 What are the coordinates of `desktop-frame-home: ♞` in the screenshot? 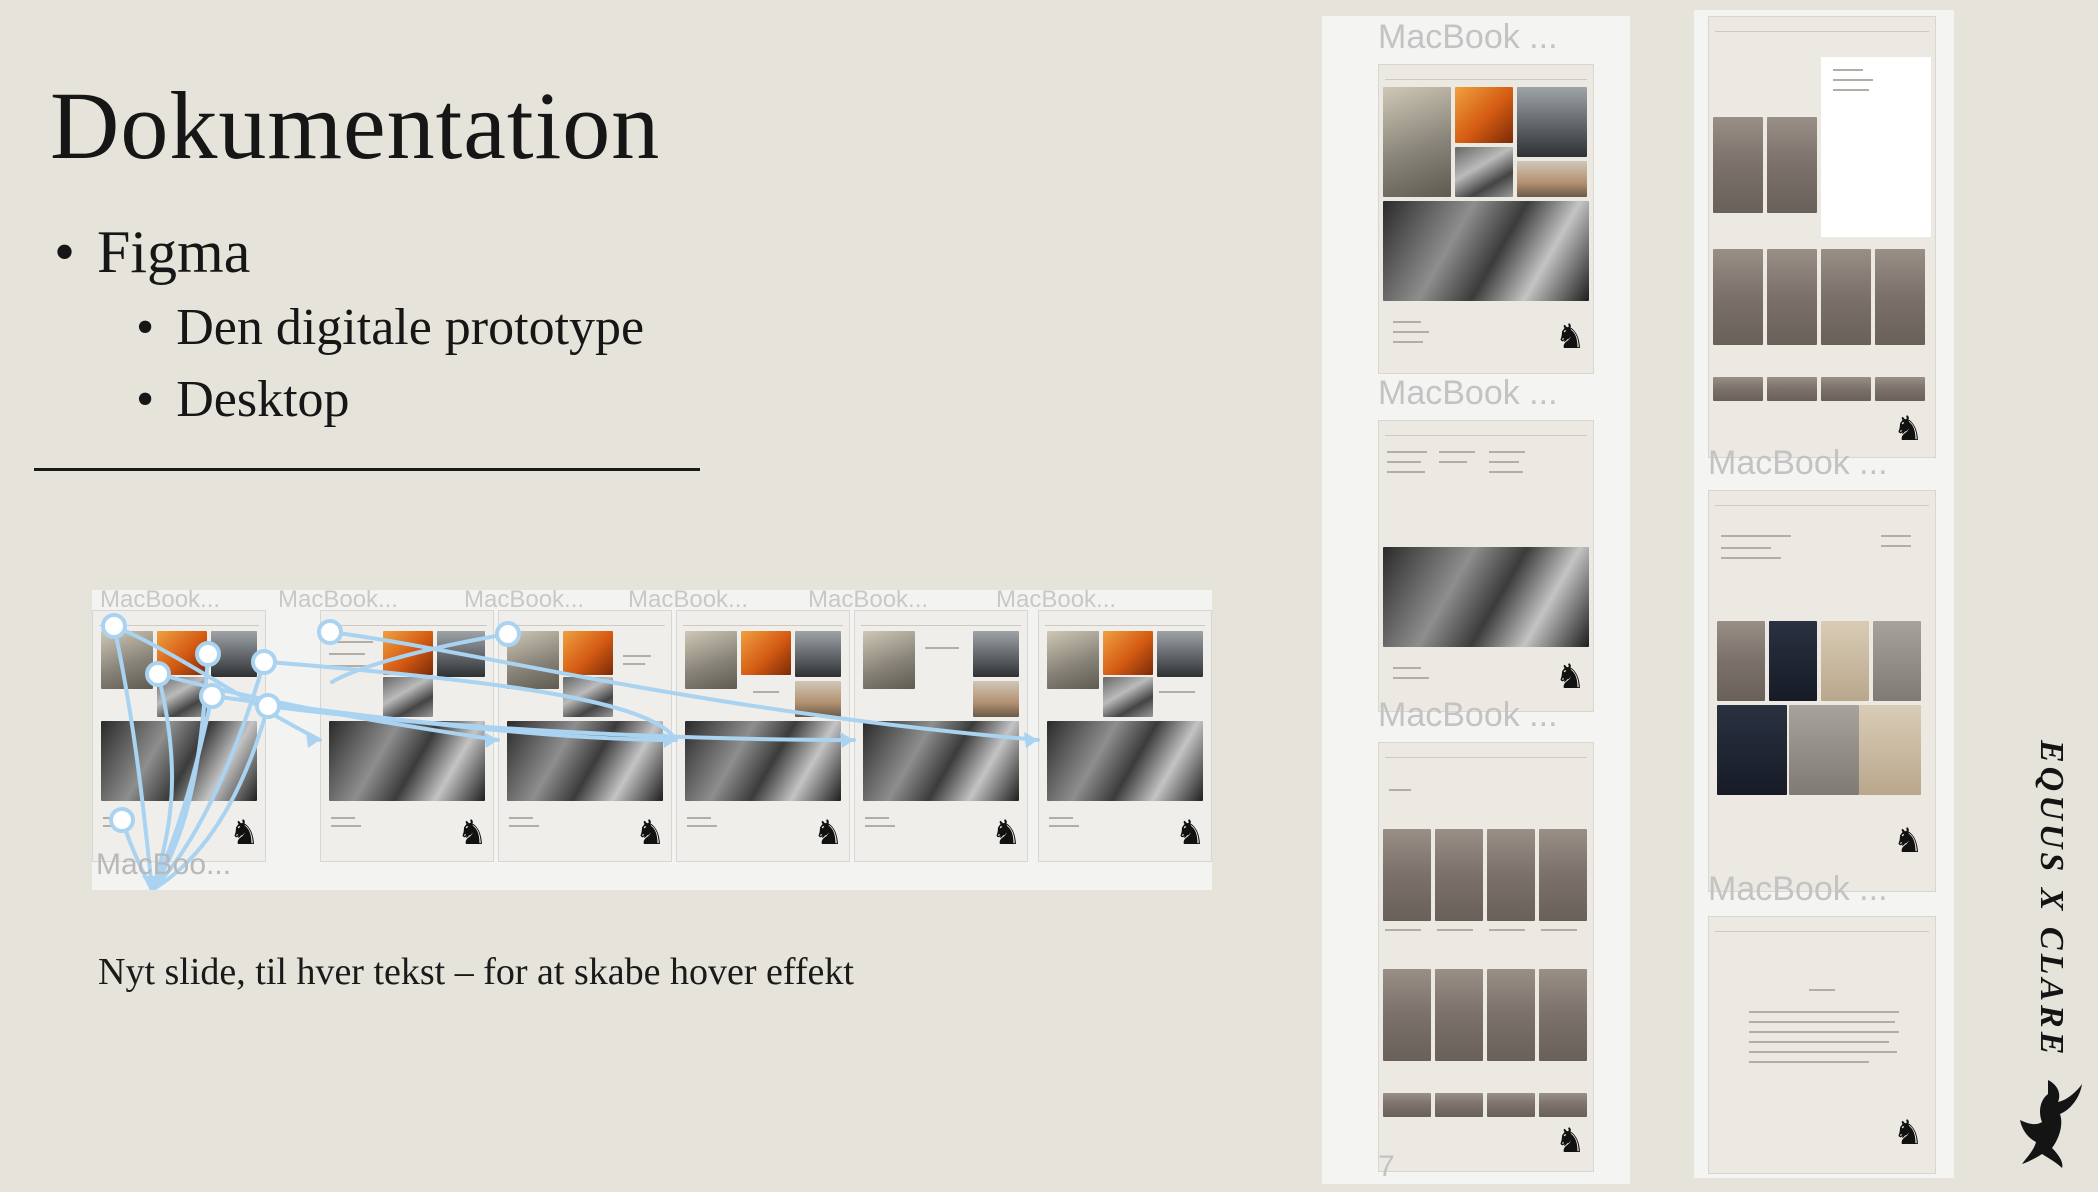 It's located at (1486, 219).